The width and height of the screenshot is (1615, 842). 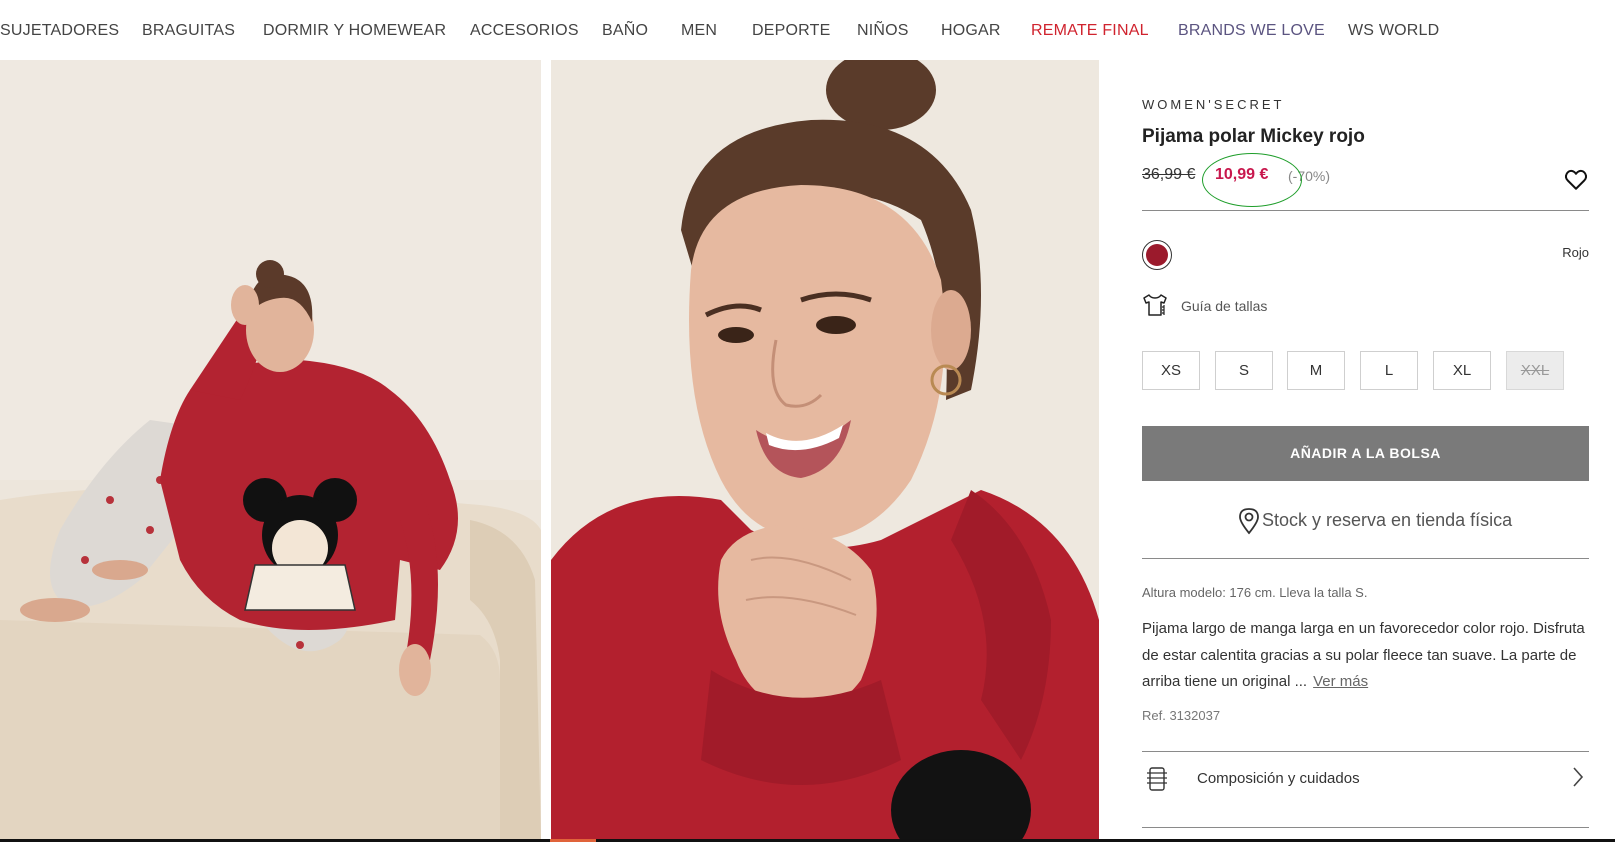 I want to click on location-pin-icon, so click(x=1249, y=523).